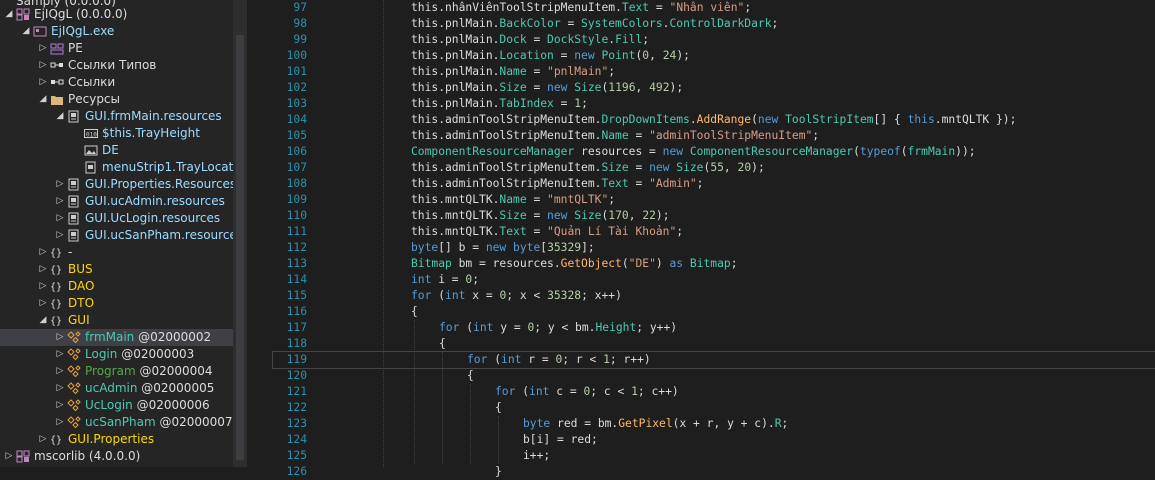  Describe the element at coordinates (116, 371) in the screenshot. I see `tree-row: ▷ Program @02000004` at that location.